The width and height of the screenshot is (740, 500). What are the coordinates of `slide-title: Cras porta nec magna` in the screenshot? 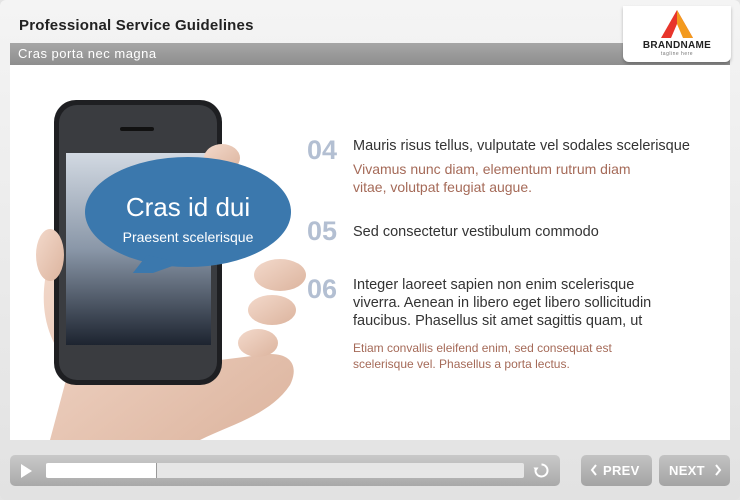 It's located at (87, 53).